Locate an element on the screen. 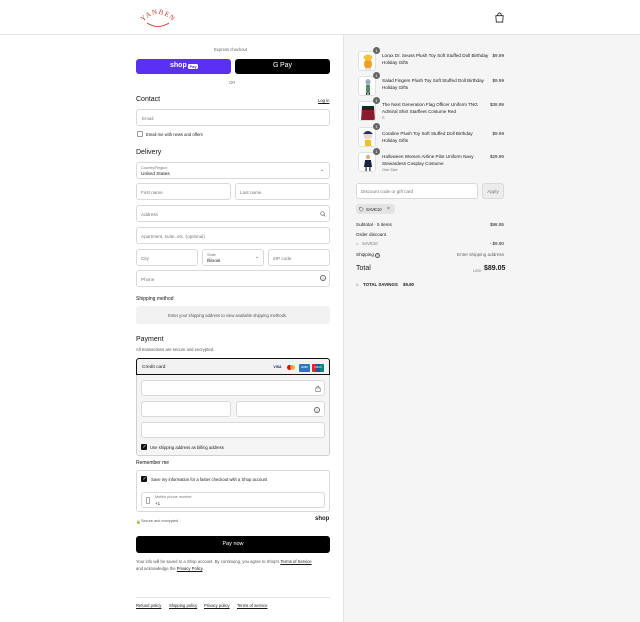 The image size is (640, 622). country-label: Country/Region is located at coordinates (154, 167).